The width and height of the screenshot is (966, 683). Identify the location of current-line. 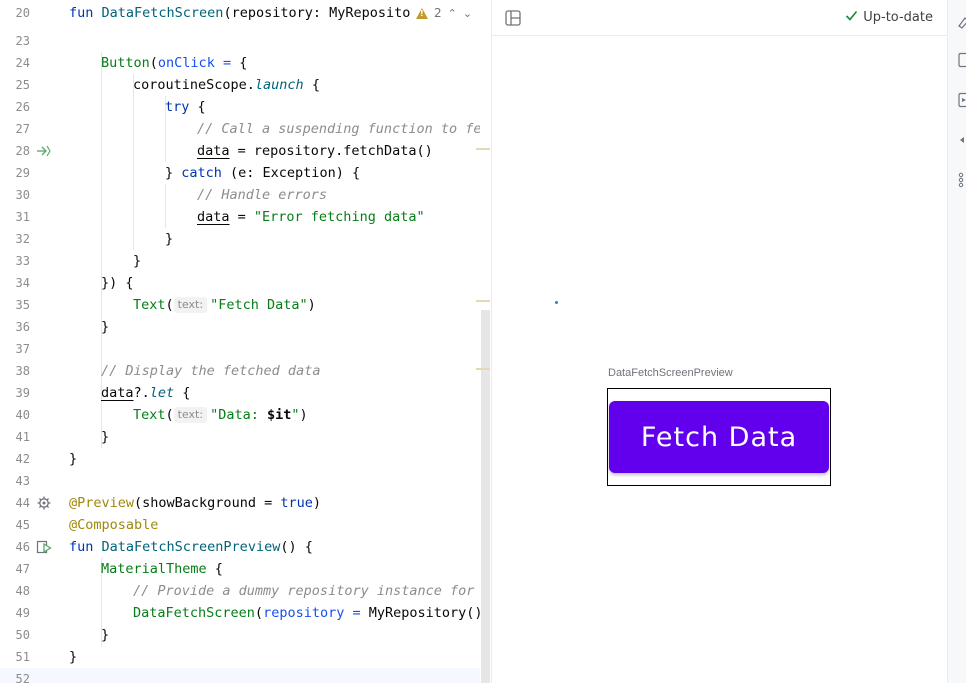
(278, 675).